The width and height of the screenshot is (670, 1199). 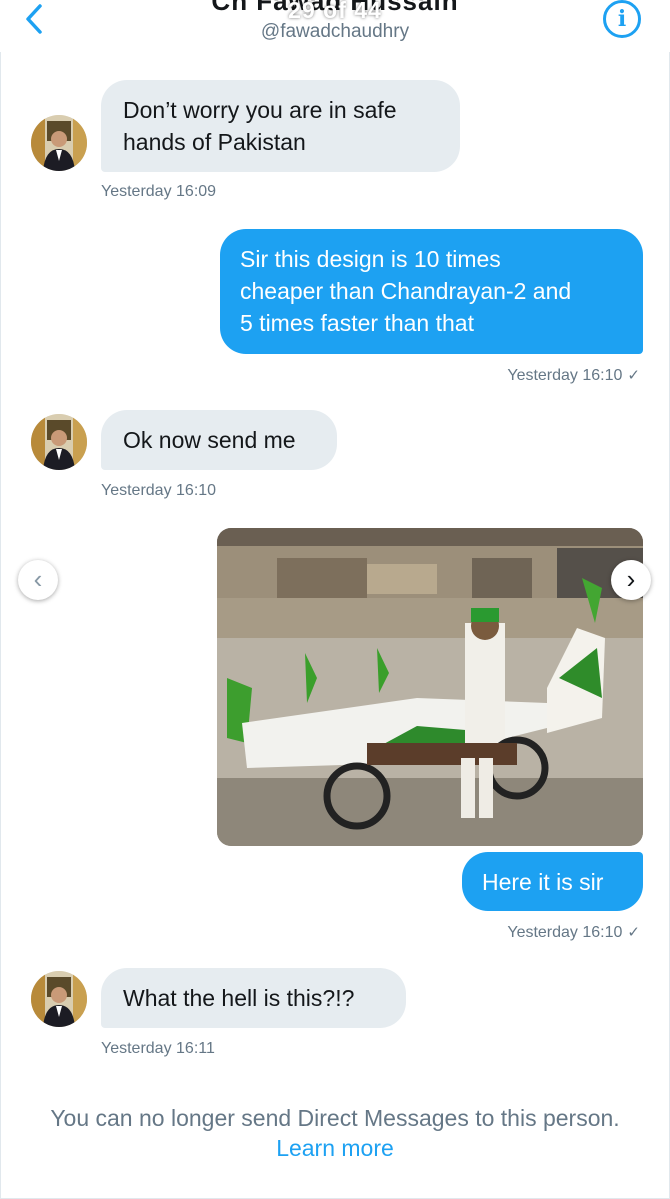 I want to click on message-text-line: hands of Pakistan, so click(x=214, y=142).